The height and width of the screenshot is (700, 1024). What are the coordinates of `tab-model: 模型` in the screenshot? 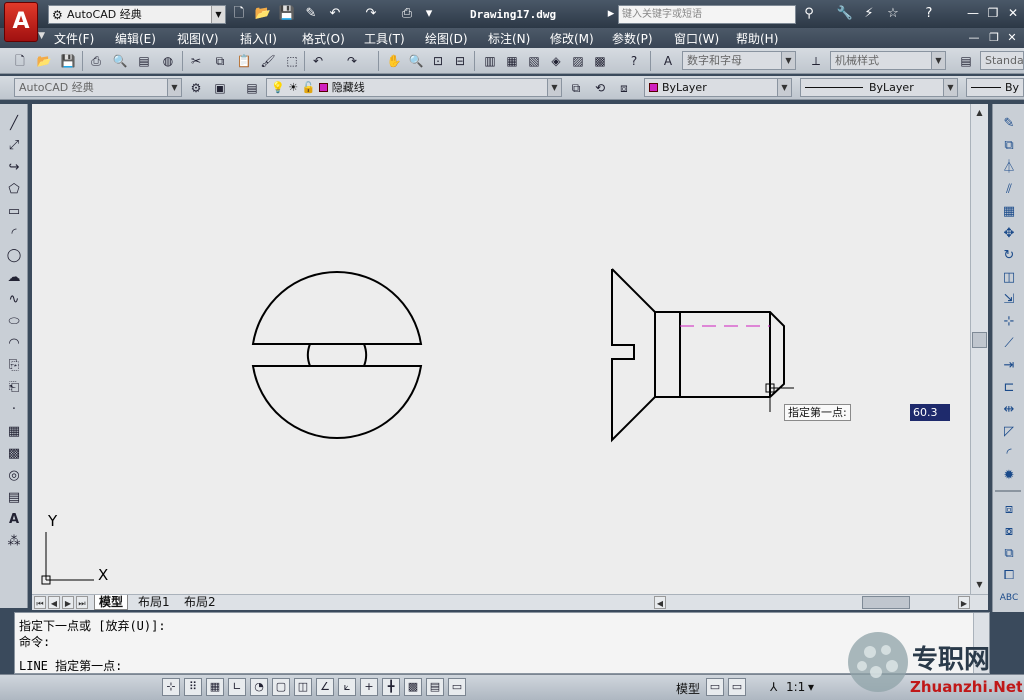 It's located at (111, 602).